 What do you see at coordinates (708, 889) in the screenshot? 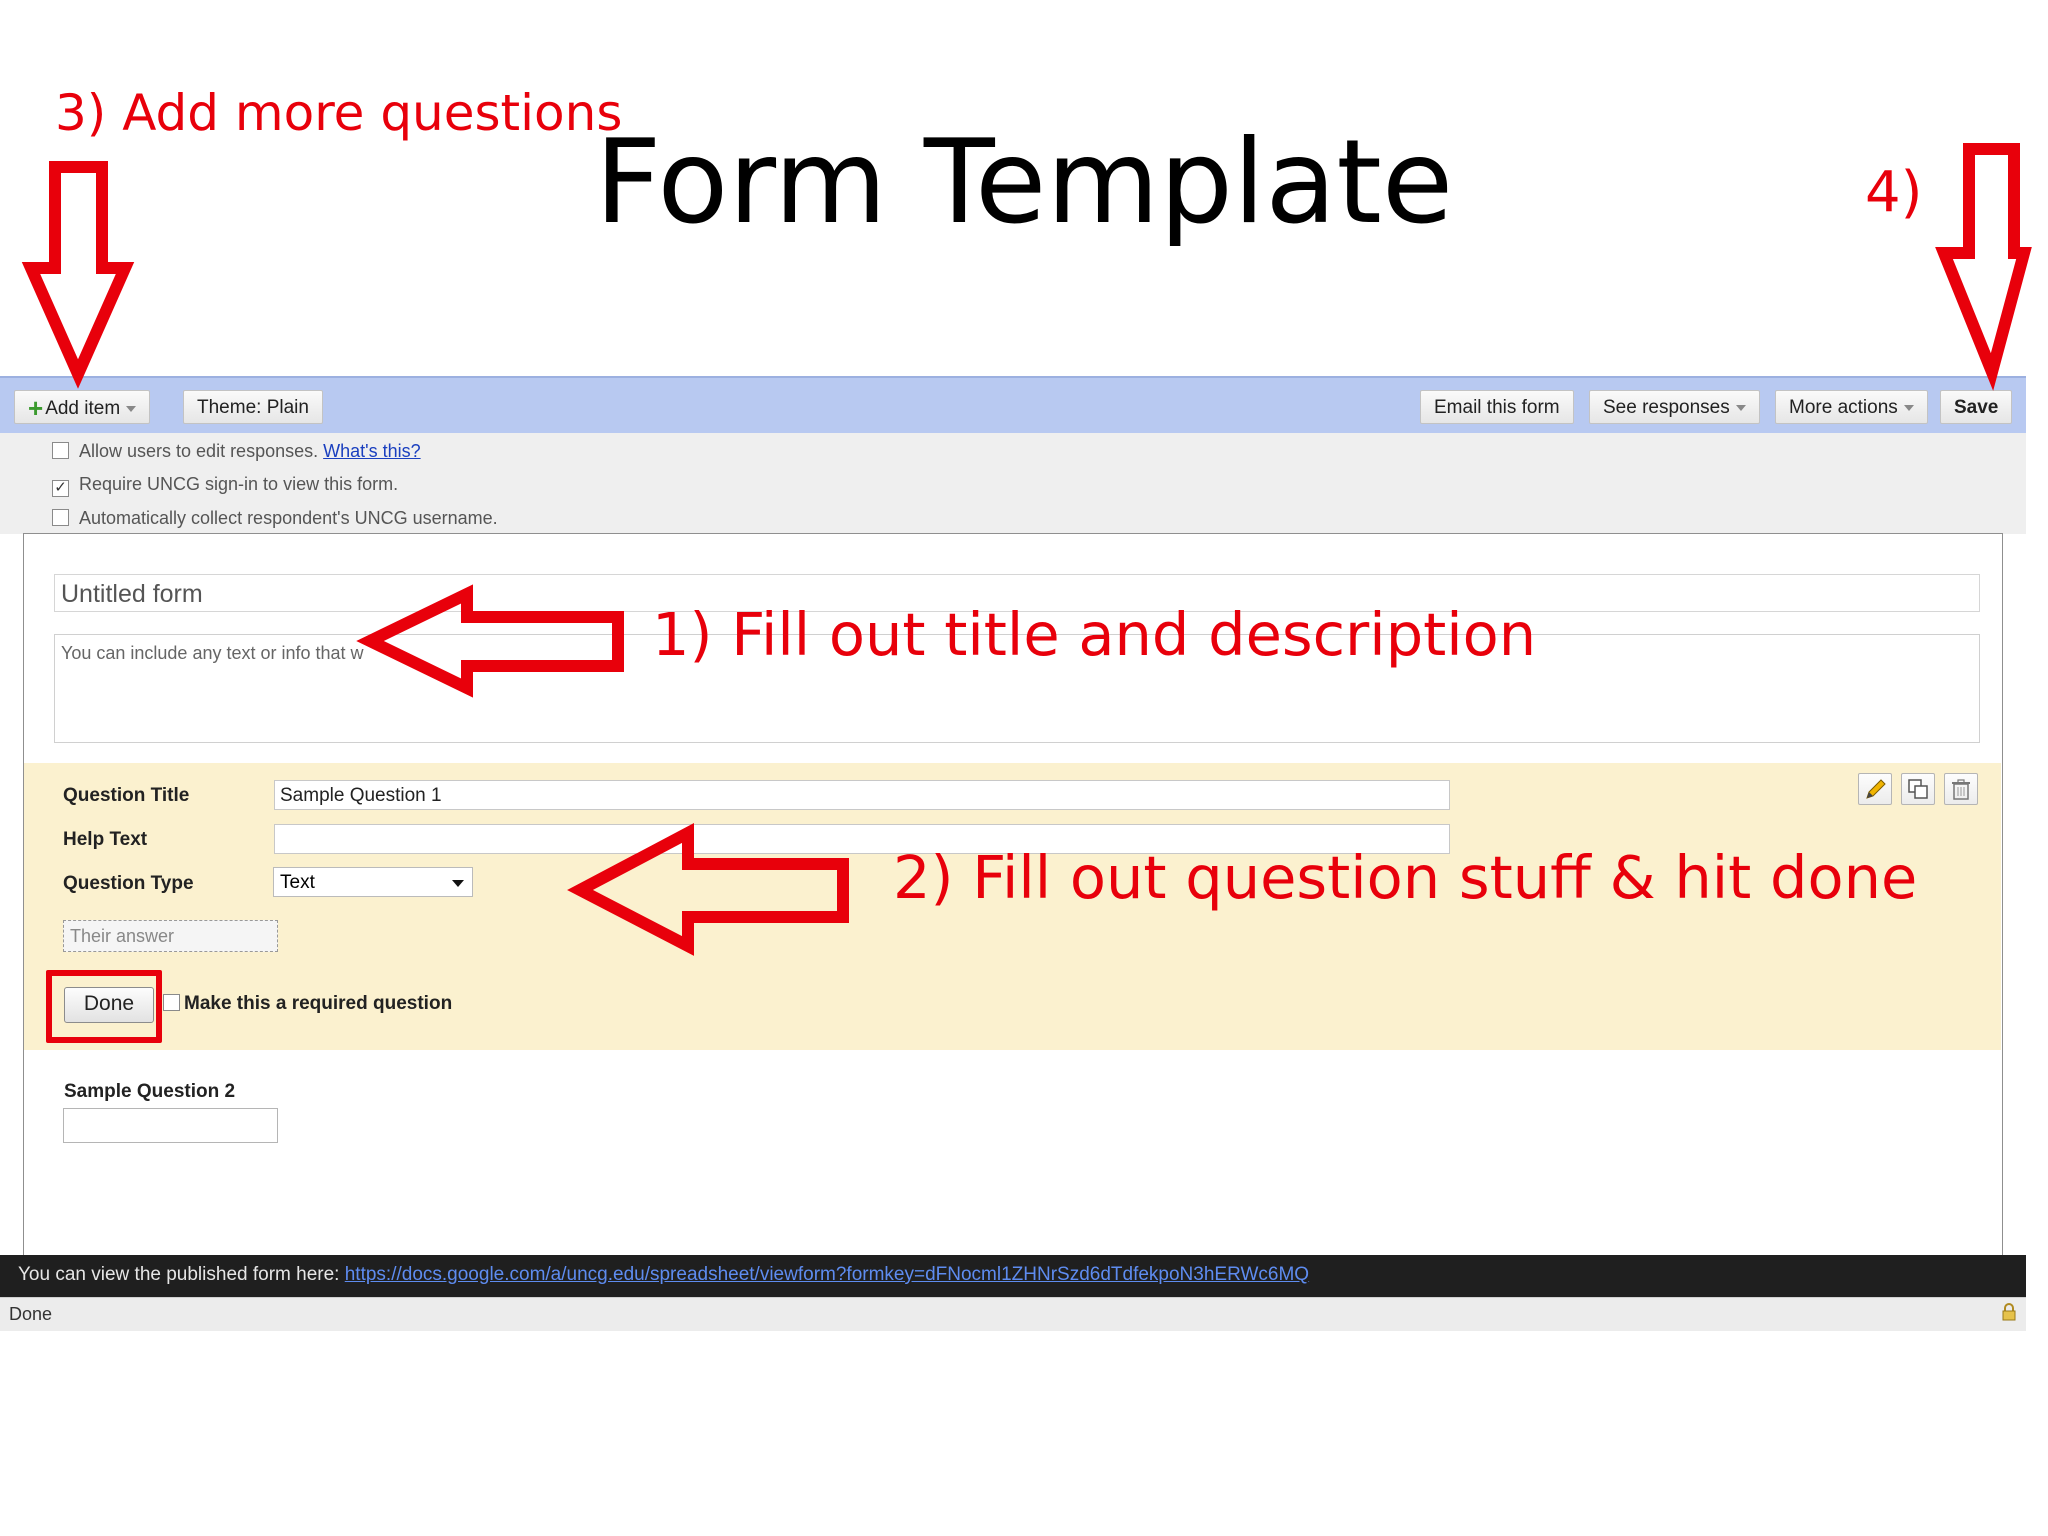
I see `arrow-left-question` at bounding box center [708, 889].